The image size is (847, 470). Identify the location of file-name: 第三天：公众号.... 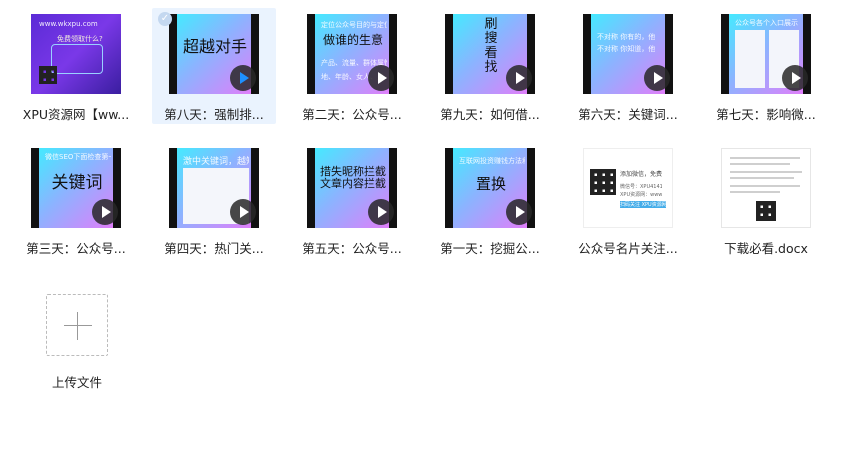
(76, 248).